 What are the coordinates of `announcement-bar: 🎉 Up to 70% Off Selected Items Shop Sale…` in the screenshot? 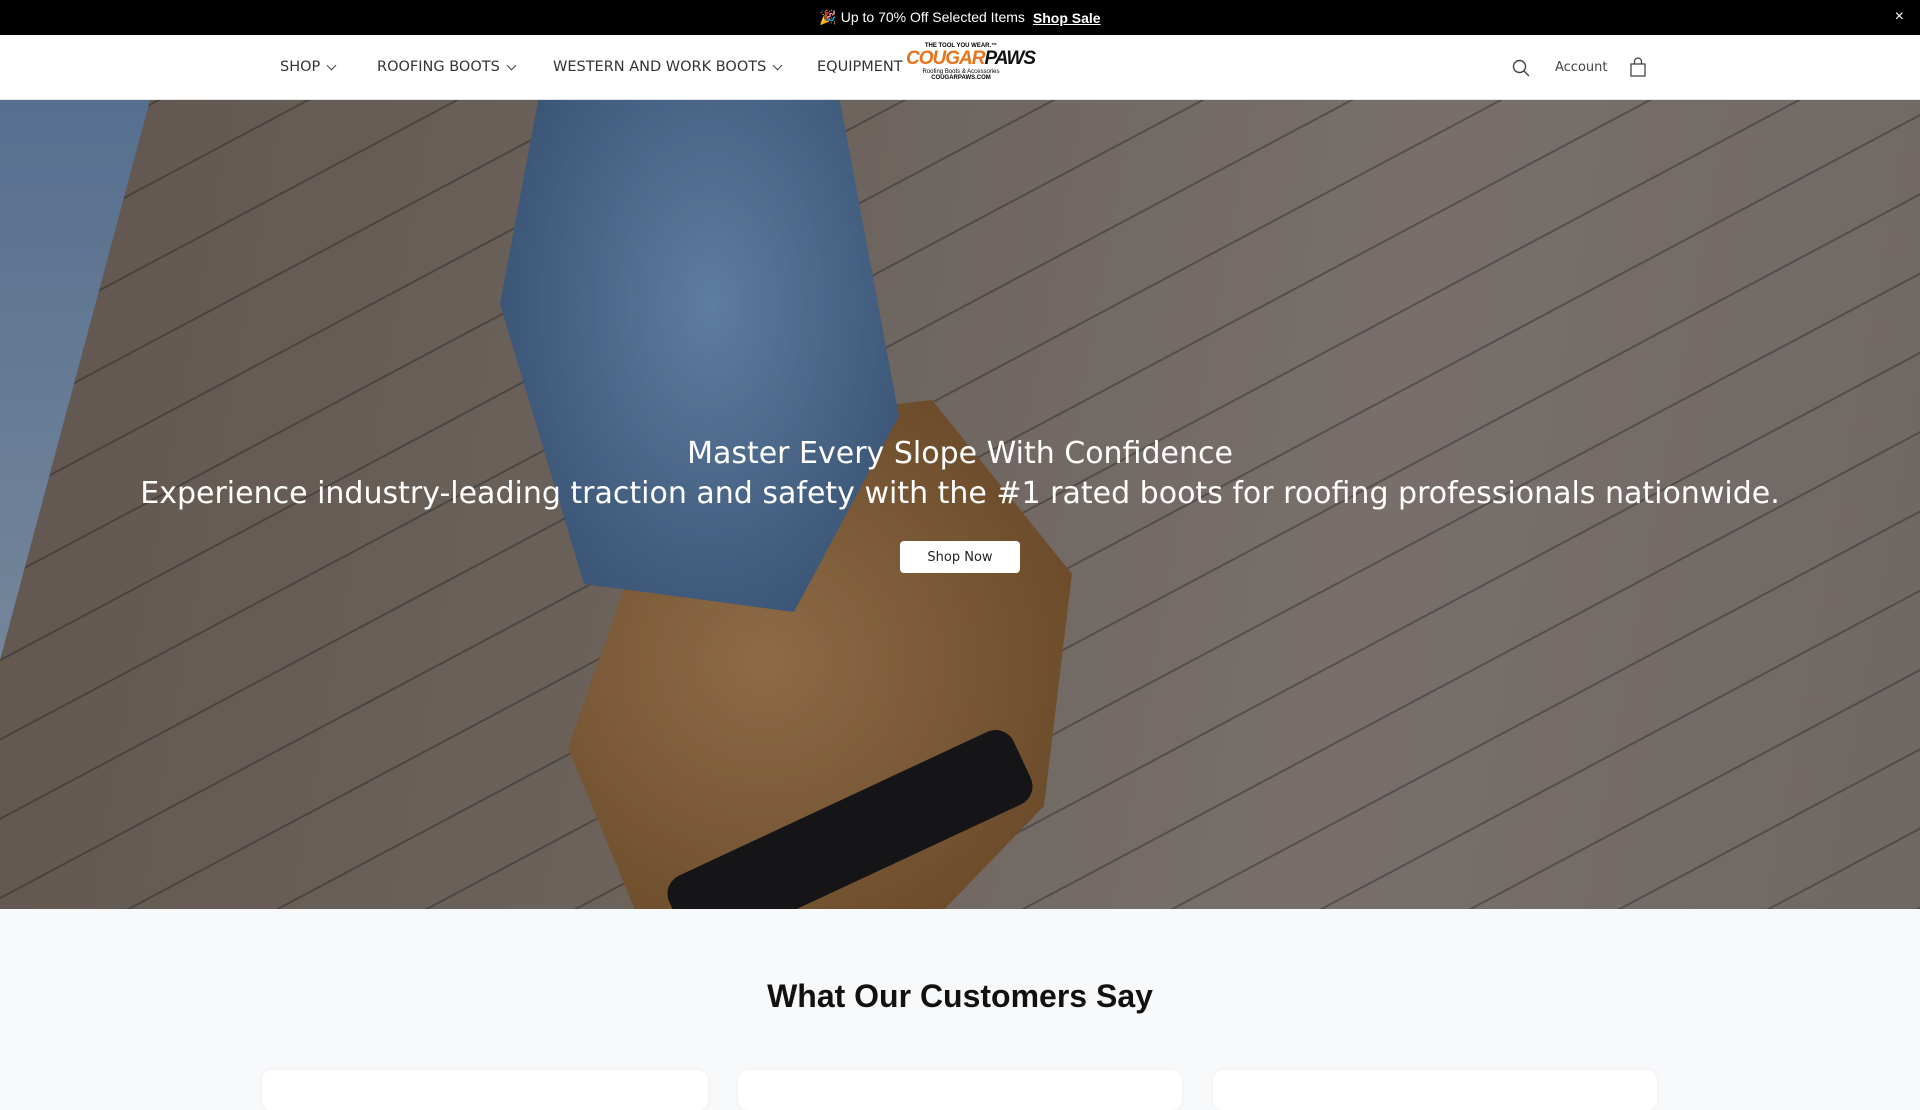 It's located at (960, 17).